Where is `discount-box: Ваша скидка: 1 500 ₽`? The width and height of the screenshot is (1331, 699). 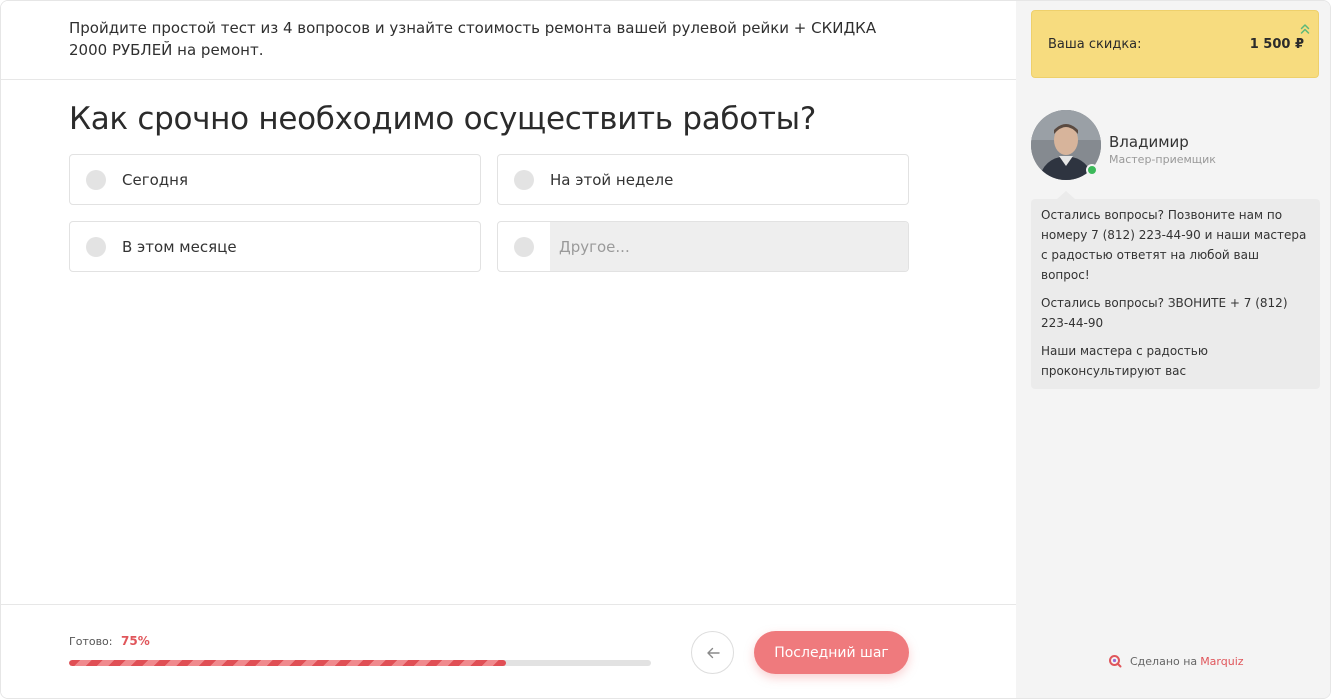
discount-box: Ваша скидка: 1 500 ₽ is located at coordinates (1175, 44).